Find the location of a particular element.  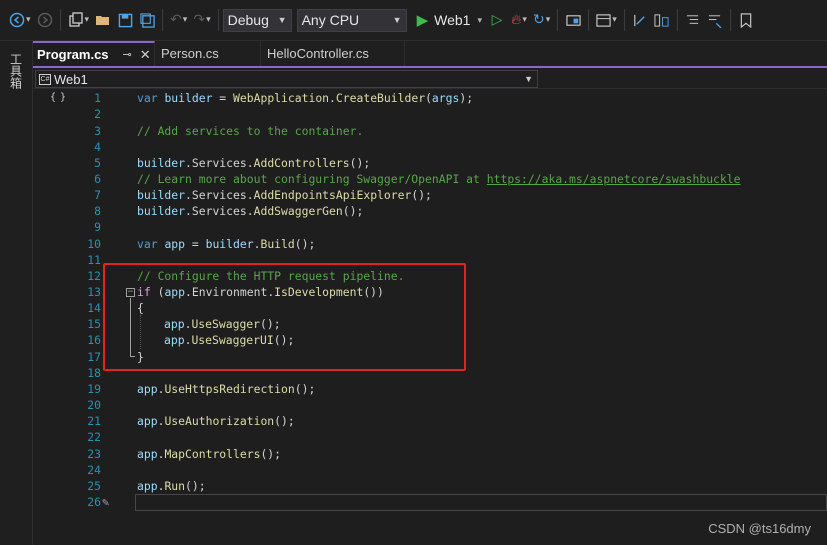

navigate-forward-icon is located at coordinates (45, 20).